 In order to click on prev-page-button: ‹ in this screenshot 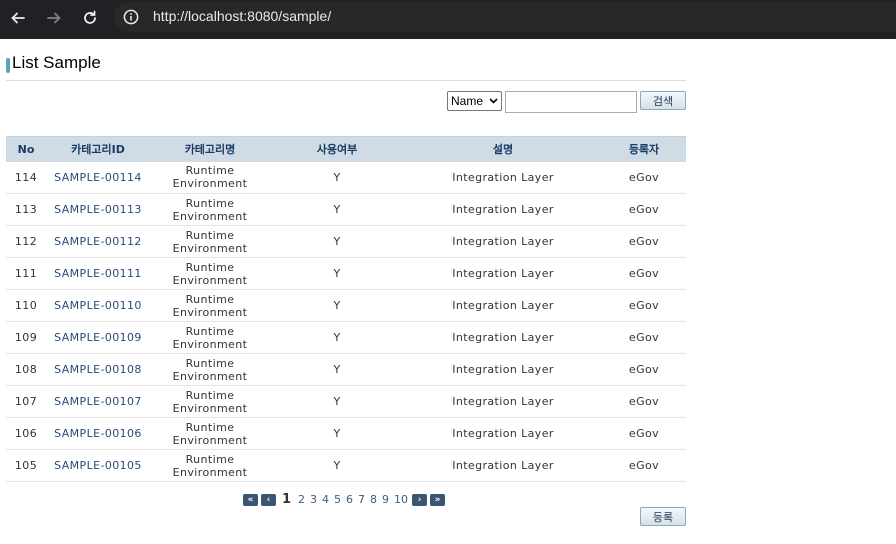, I will do `click(268, 499)`.